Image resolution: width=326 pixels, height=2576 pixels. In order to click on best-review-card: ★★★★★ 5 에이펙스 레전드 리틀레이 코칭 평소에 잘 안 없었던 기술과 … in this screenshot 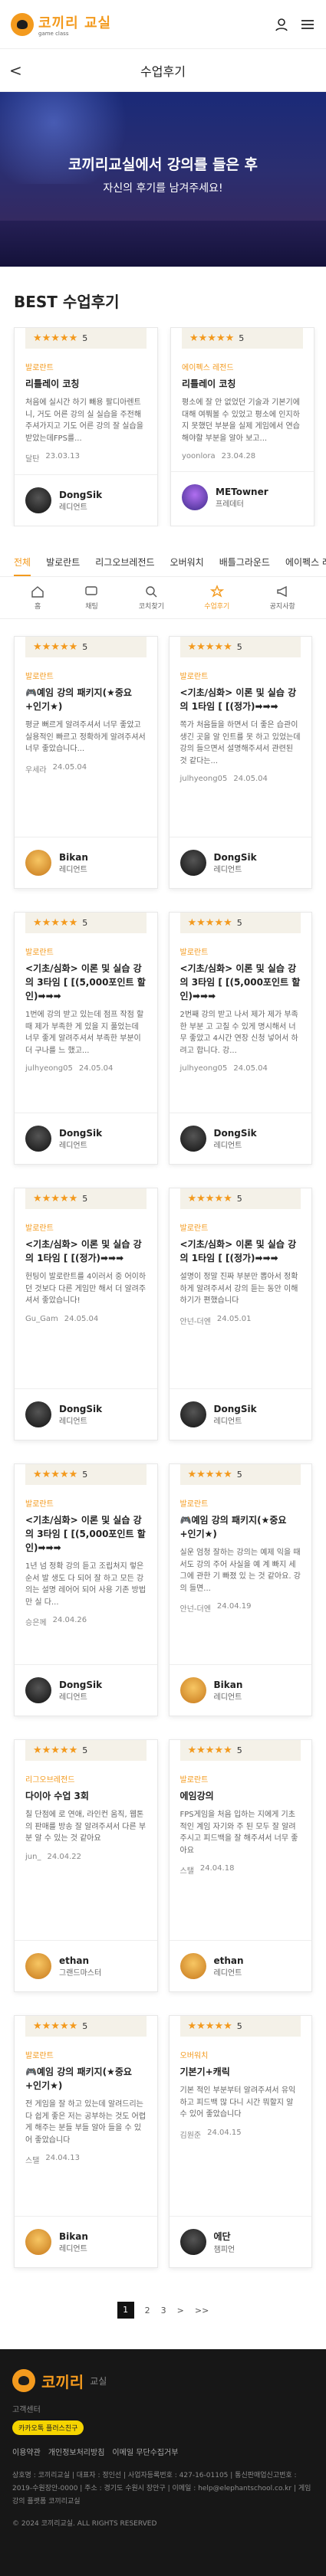, I will do `click(242, 427)`.